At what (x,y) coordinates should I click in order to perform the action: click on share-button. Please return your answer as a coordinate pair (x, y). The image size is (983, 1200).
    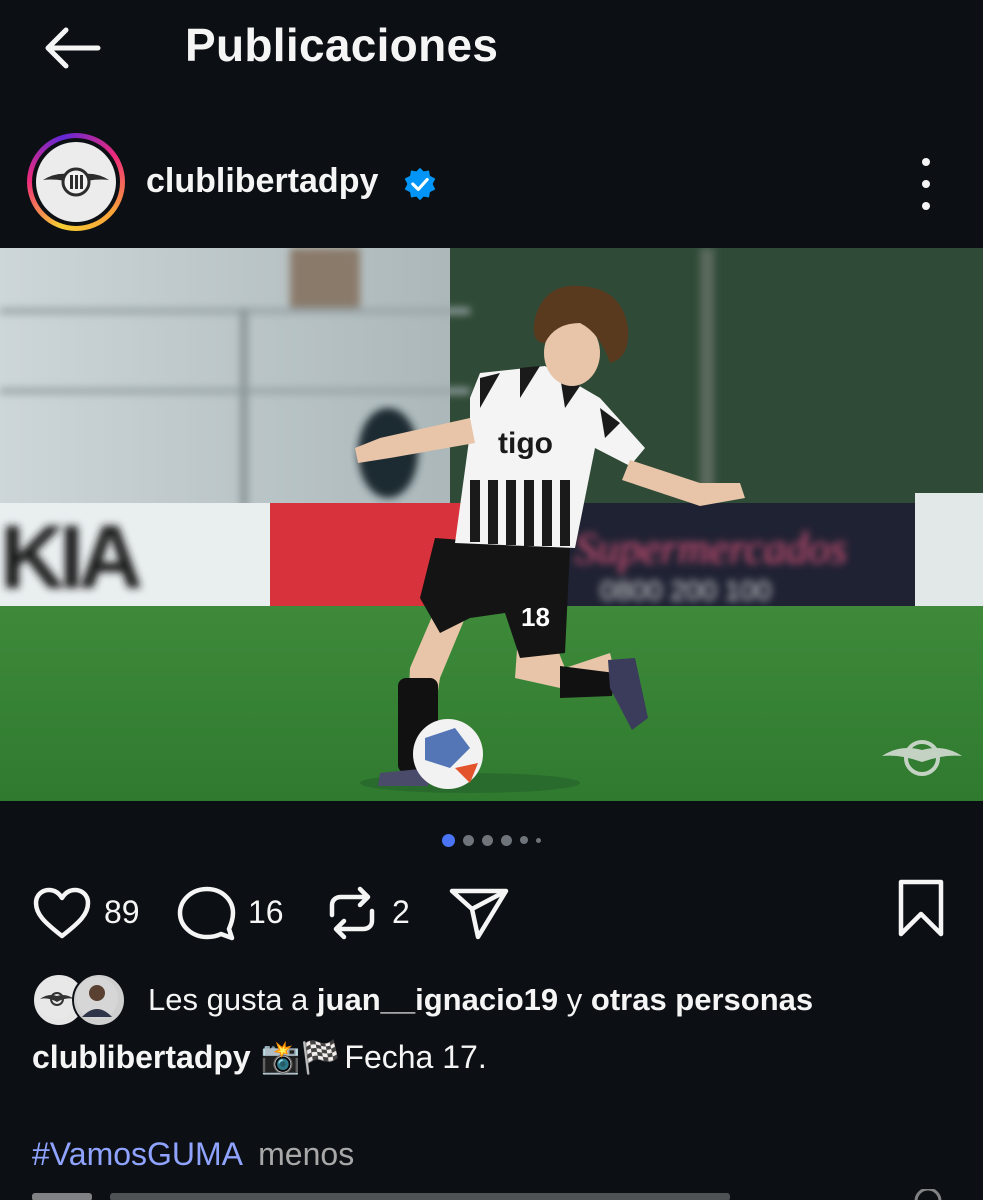
    Looking at the image, I should click on (479, 912).